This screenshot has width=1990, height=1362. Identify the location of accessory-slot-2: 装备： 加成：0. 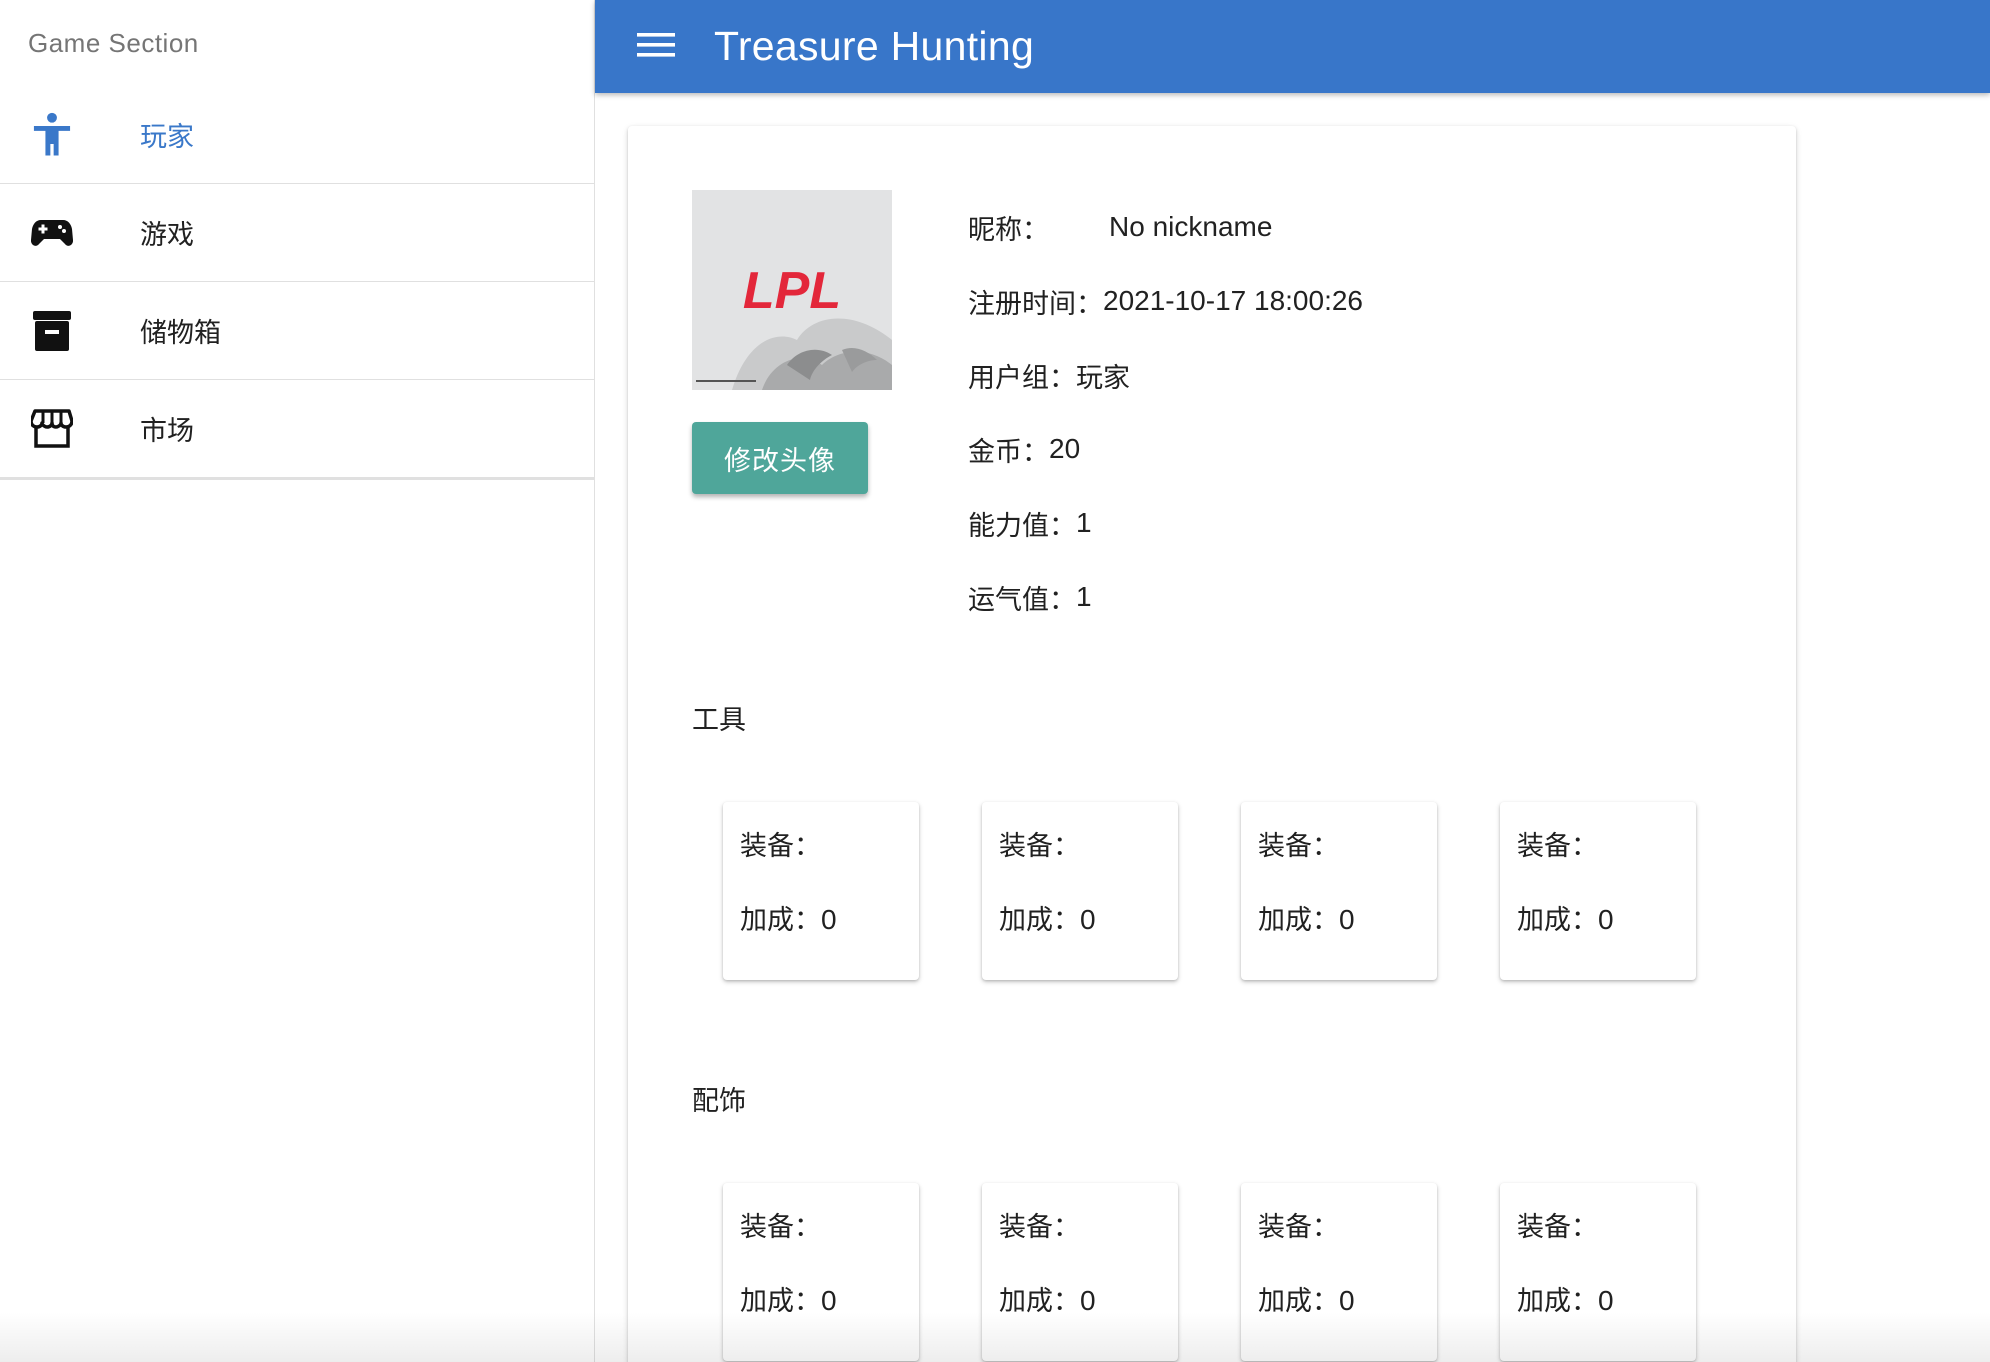
(1080, 1272).